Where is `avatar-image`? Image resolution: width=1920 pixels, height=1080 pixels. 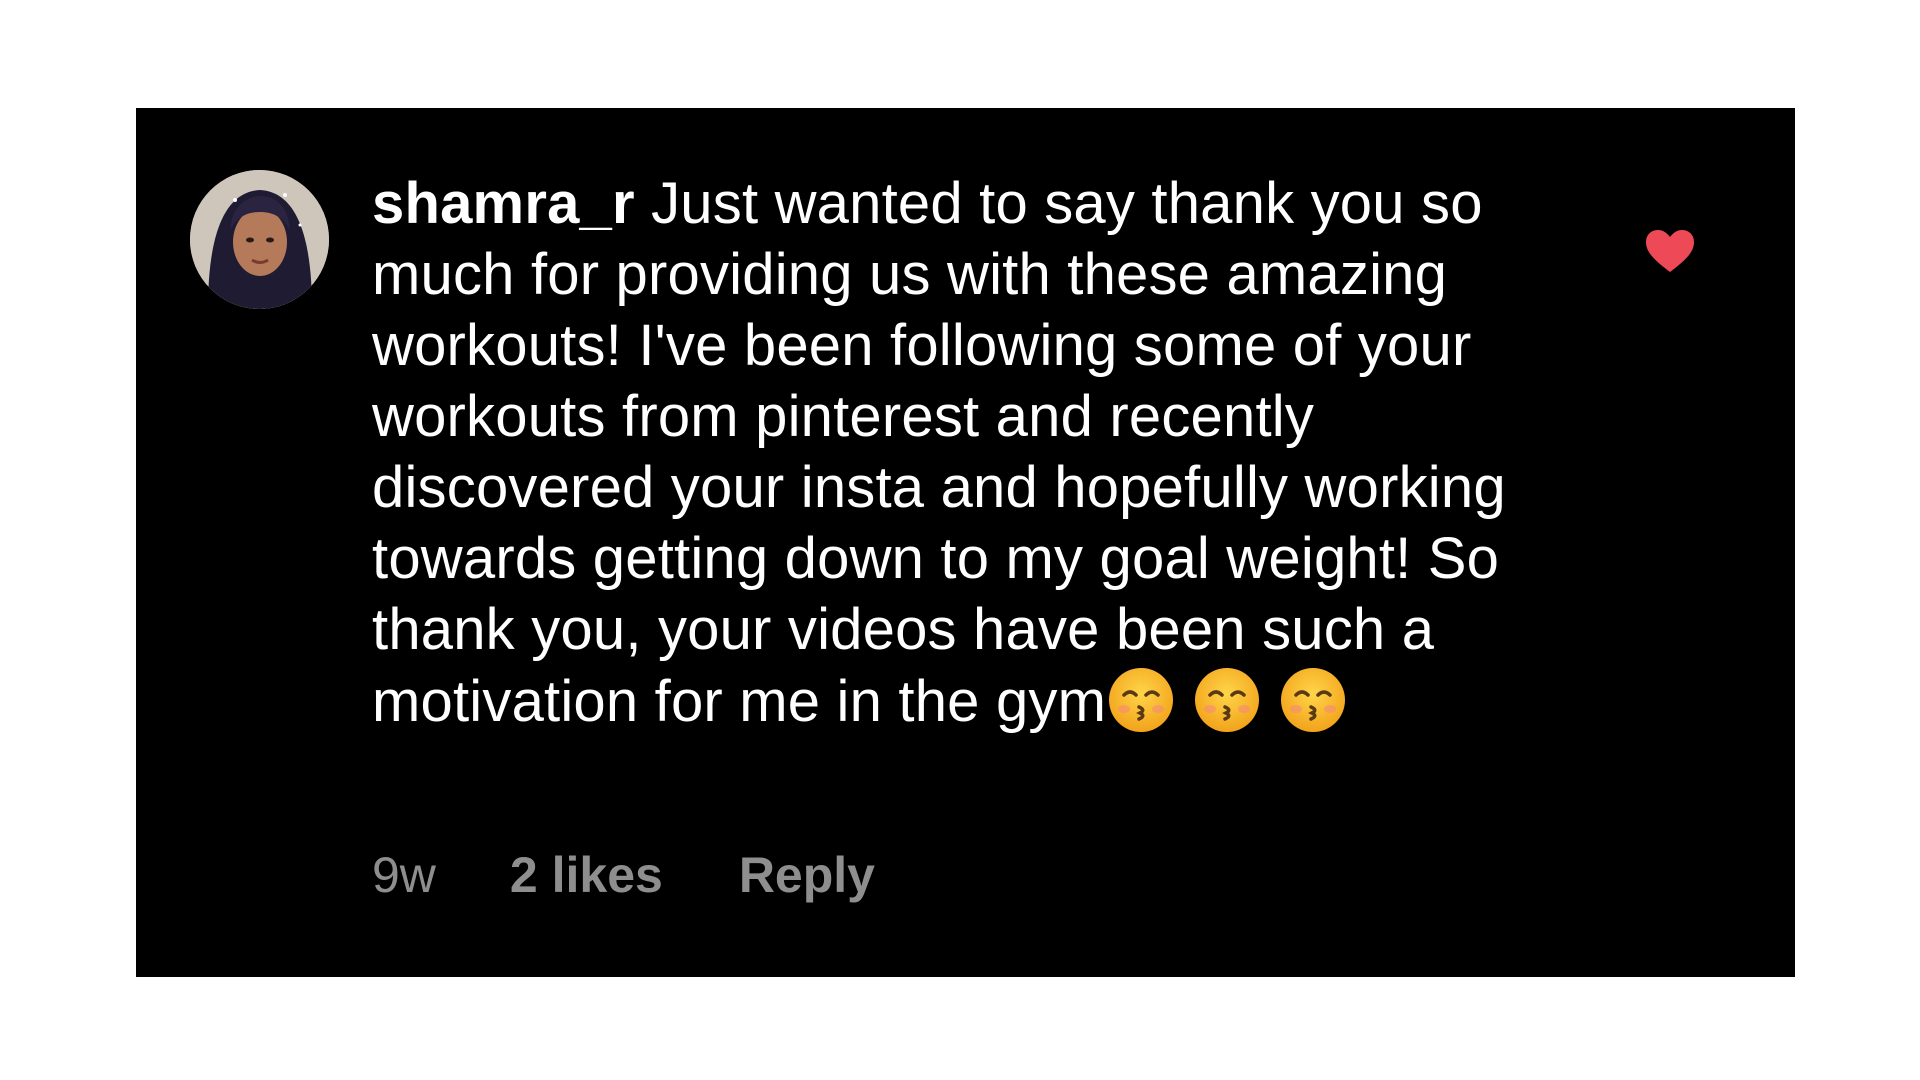 avatar-image is located at coordinates (259, 239).